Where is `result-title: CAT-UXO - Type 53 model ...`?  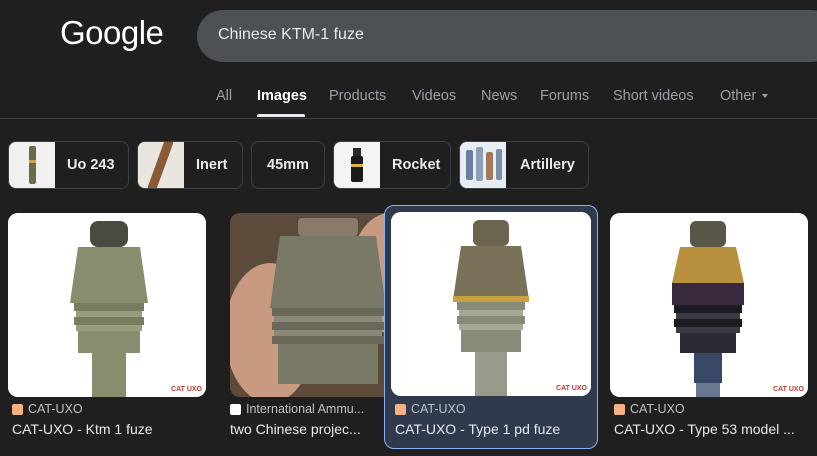
result-title: CAT-UXO - Type 53 model ... is located at coordinates (712, 429).